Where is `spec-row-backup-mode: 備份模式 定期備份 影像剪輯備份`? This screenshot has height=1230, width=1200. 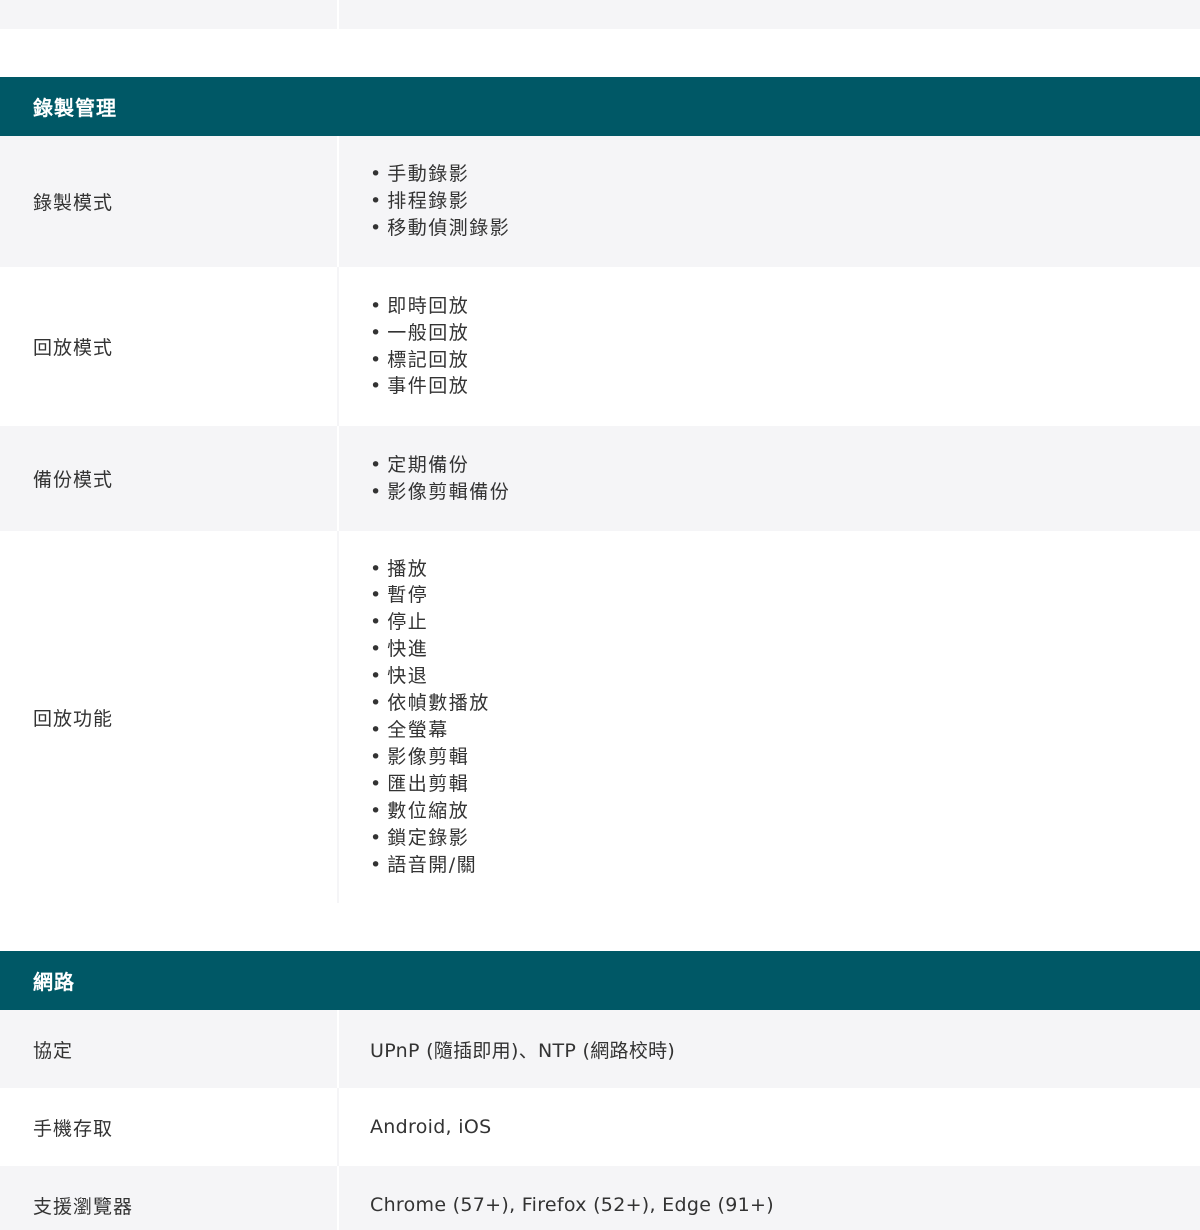
spec-row-backup-mode: 備份模式 定期備份 影像剪輯備份 is located at coordinates (600, 478).